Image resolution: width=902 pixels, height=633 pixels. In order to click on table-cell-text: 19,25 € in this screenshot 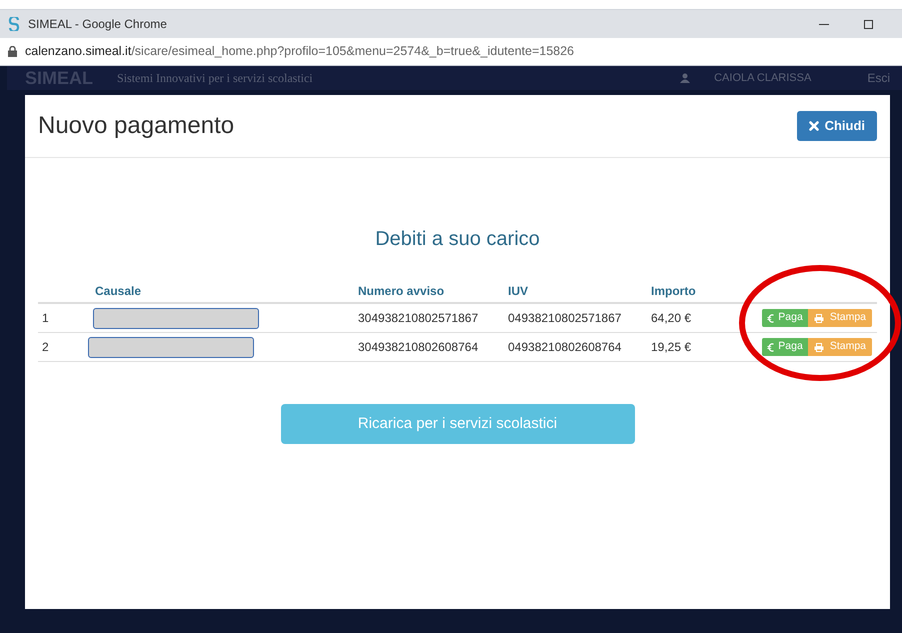, I will do `click(671, 347)`.